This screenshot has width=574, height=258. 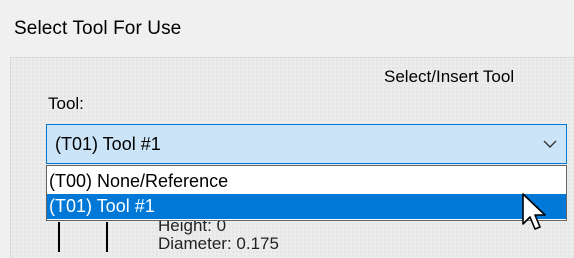 I want to click on list-option-t00: (T00) None/Reference, so click(x=306, y=181).